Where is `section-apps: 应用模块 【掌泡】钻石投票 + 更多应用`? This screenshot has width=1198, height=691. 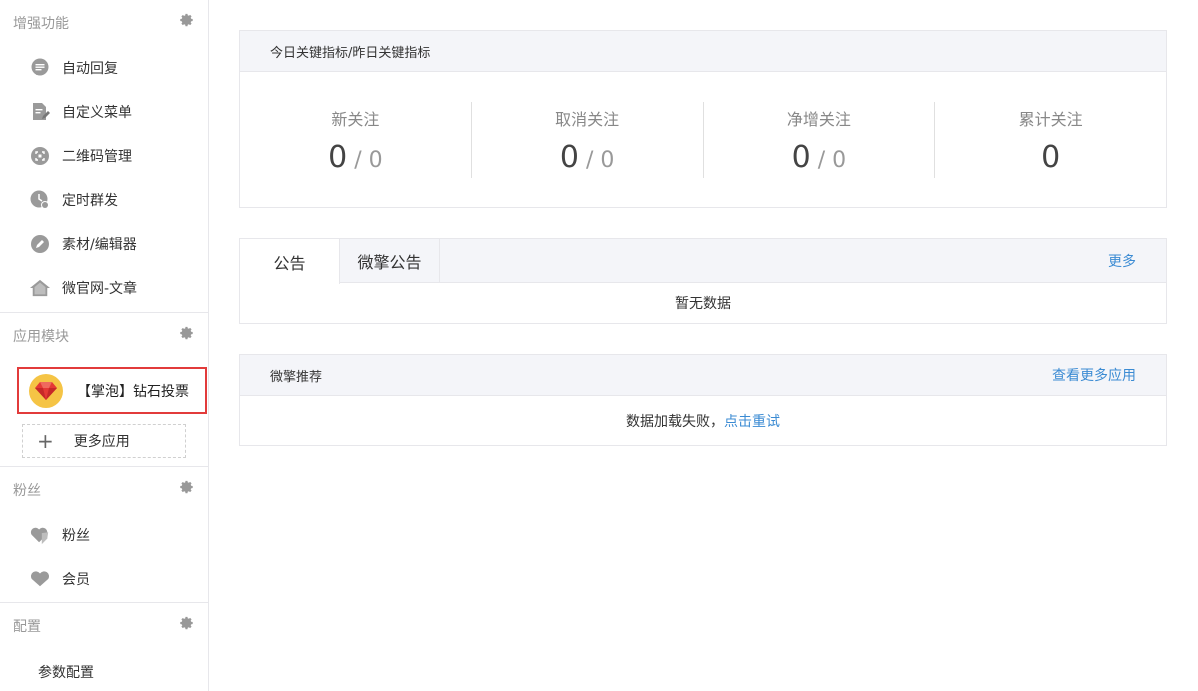
section-apps: 应用模块 【掌泡】钻石投票 + 更多应用 is located at coordinates (104, 390).